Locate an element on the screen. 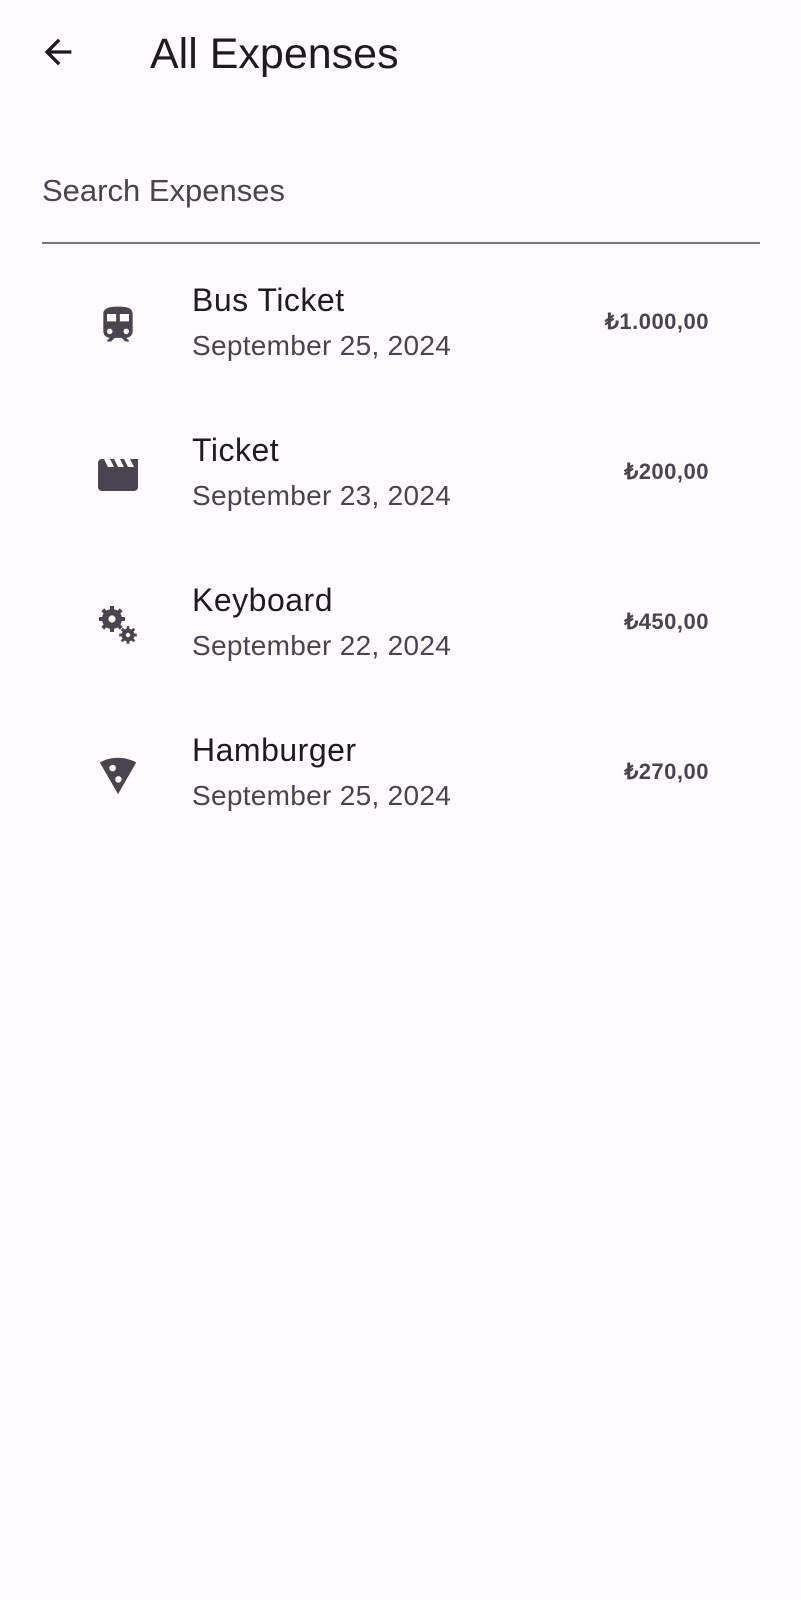 The height and width of the screenshot is (1600, 801). expense-title: Ticket is located at coordinates (236, 450).